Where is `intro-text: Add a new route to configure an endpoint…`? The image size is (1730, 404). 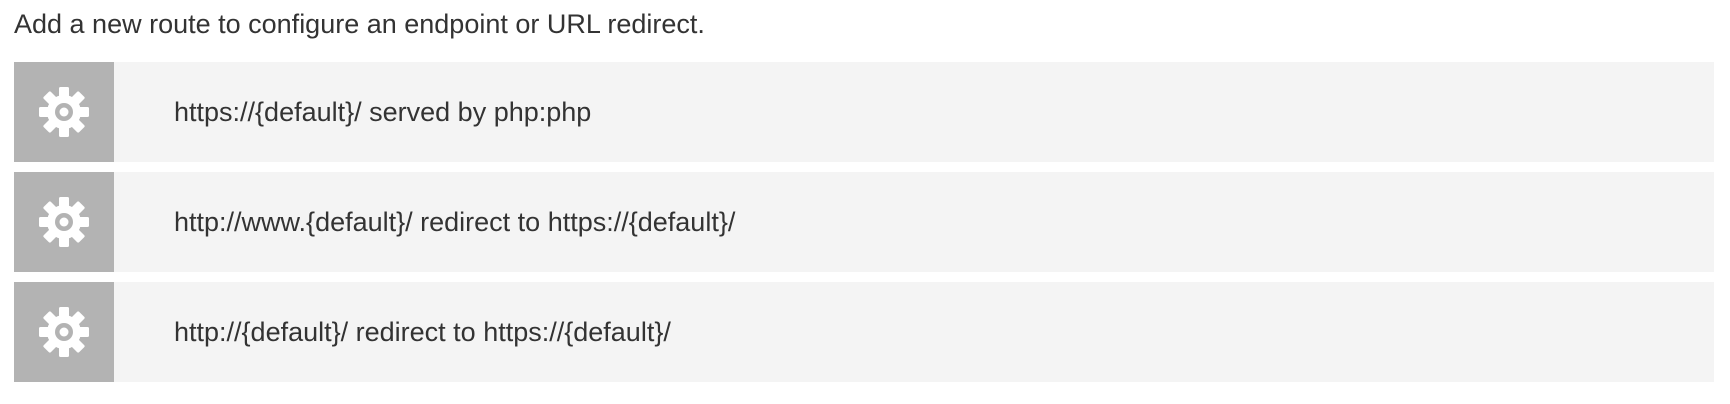 intro-text: Add a new route to configure an endpoint… is located at coordinates (359, 24).